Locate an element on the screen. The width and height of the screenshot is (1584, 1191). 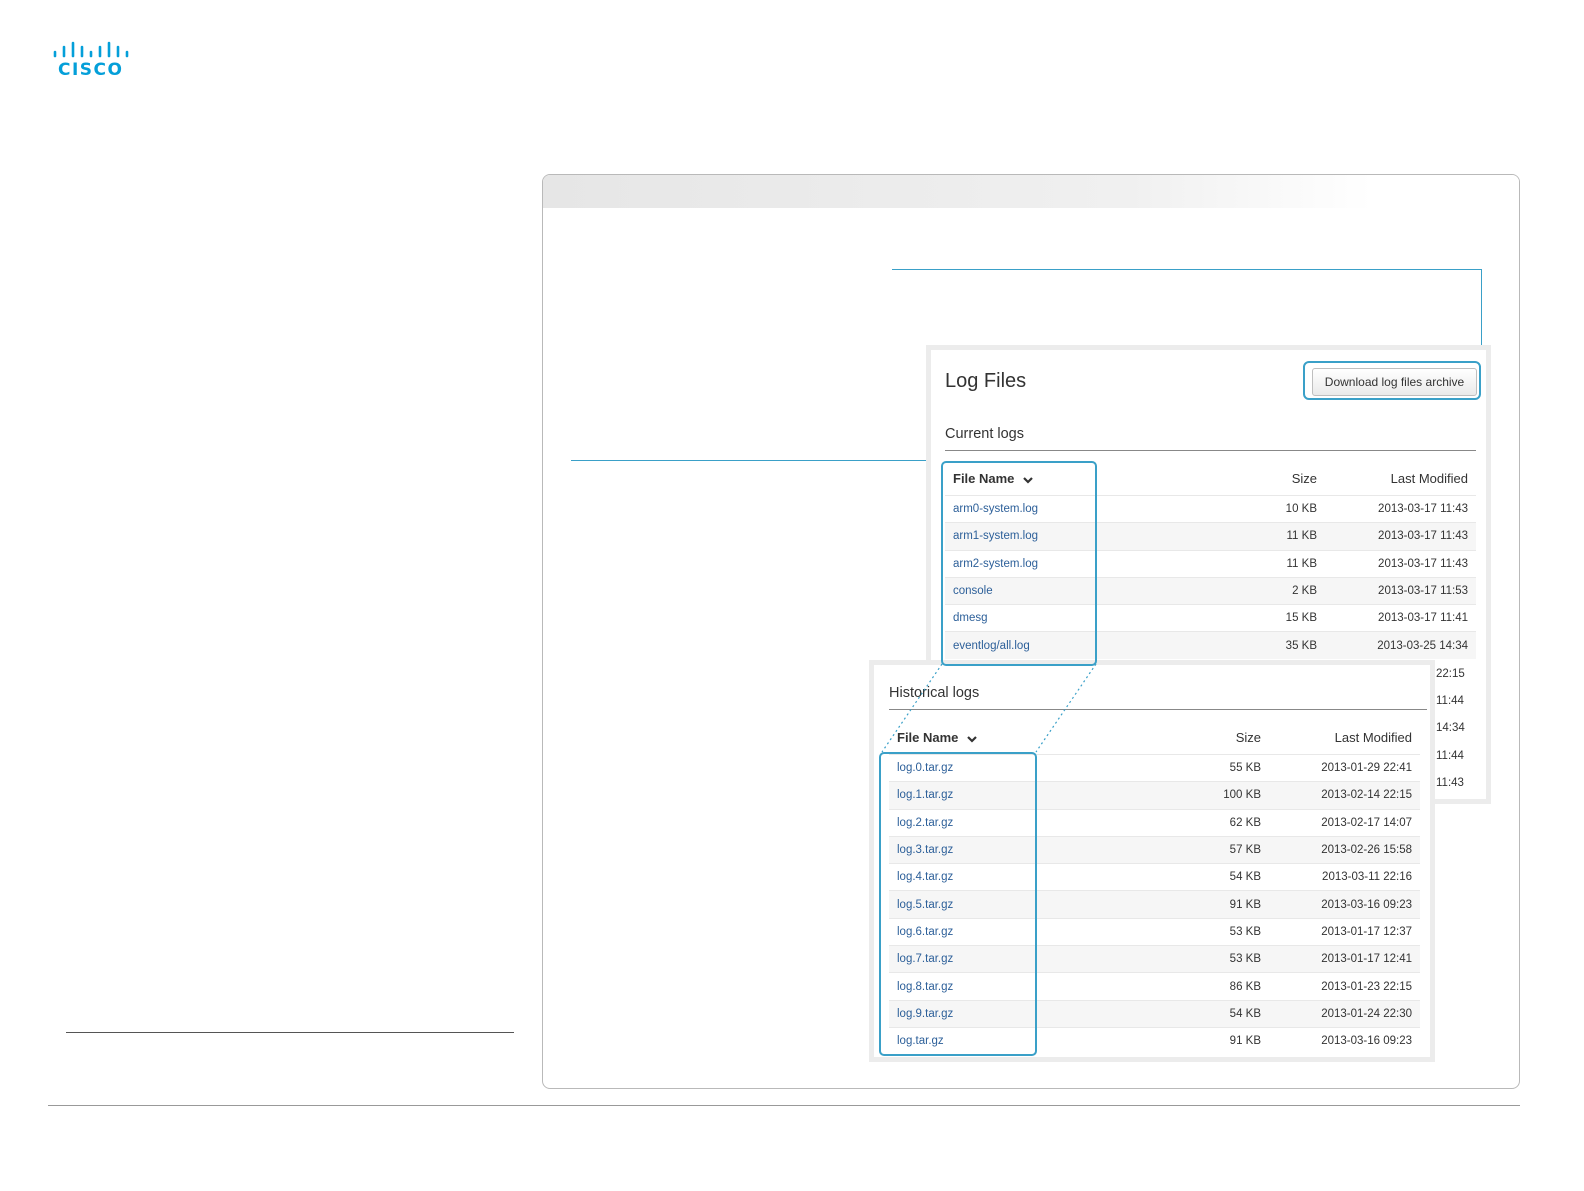
file-size-cell: 10 KB is located at coordinates (1255, 508).